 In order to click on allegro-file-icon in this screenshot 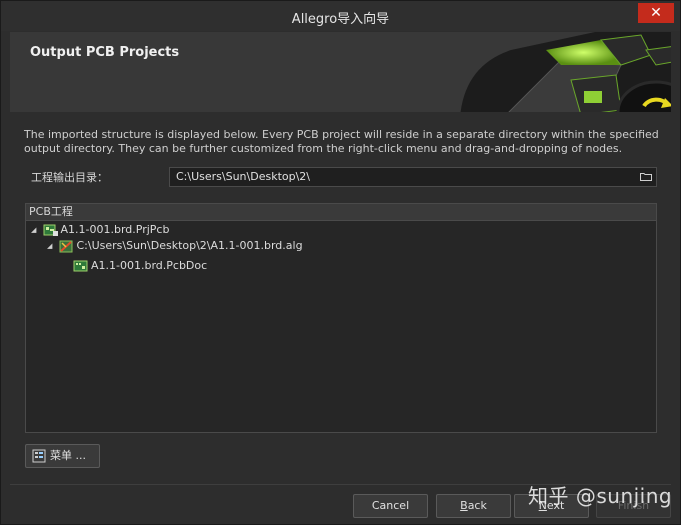, I will do `click(65, 246)`.